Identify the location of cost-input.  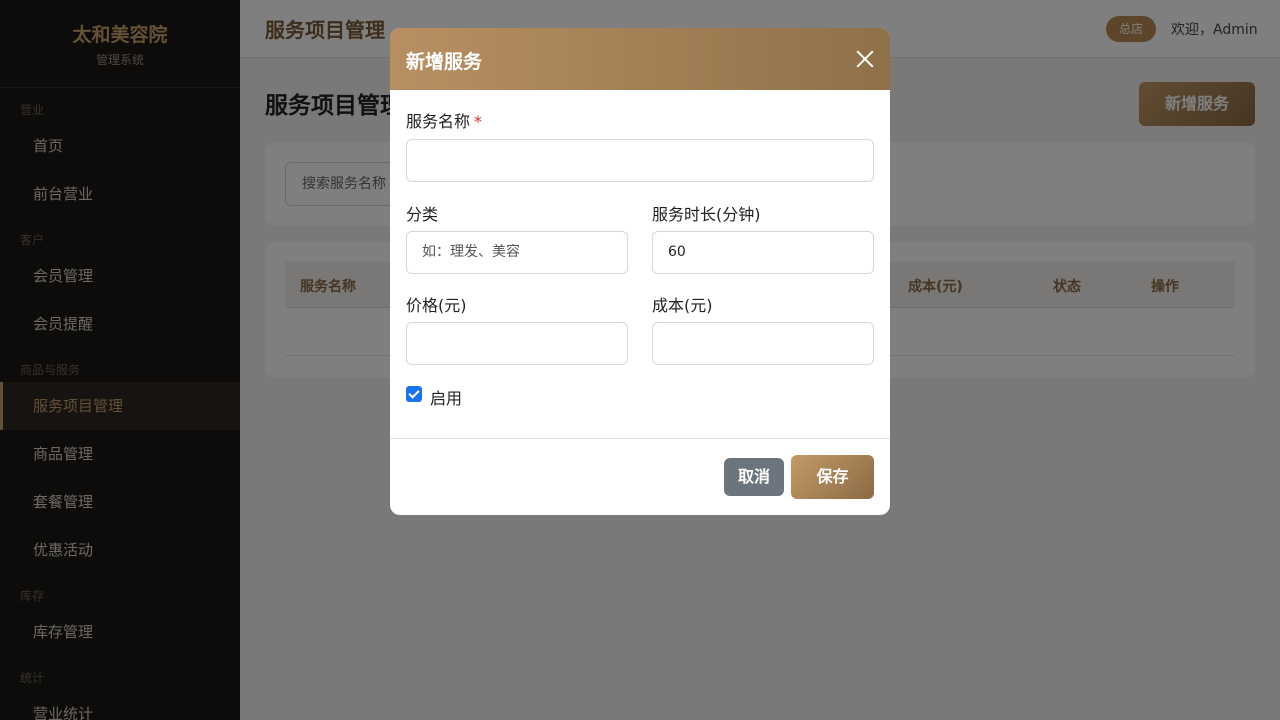
(763, 343).